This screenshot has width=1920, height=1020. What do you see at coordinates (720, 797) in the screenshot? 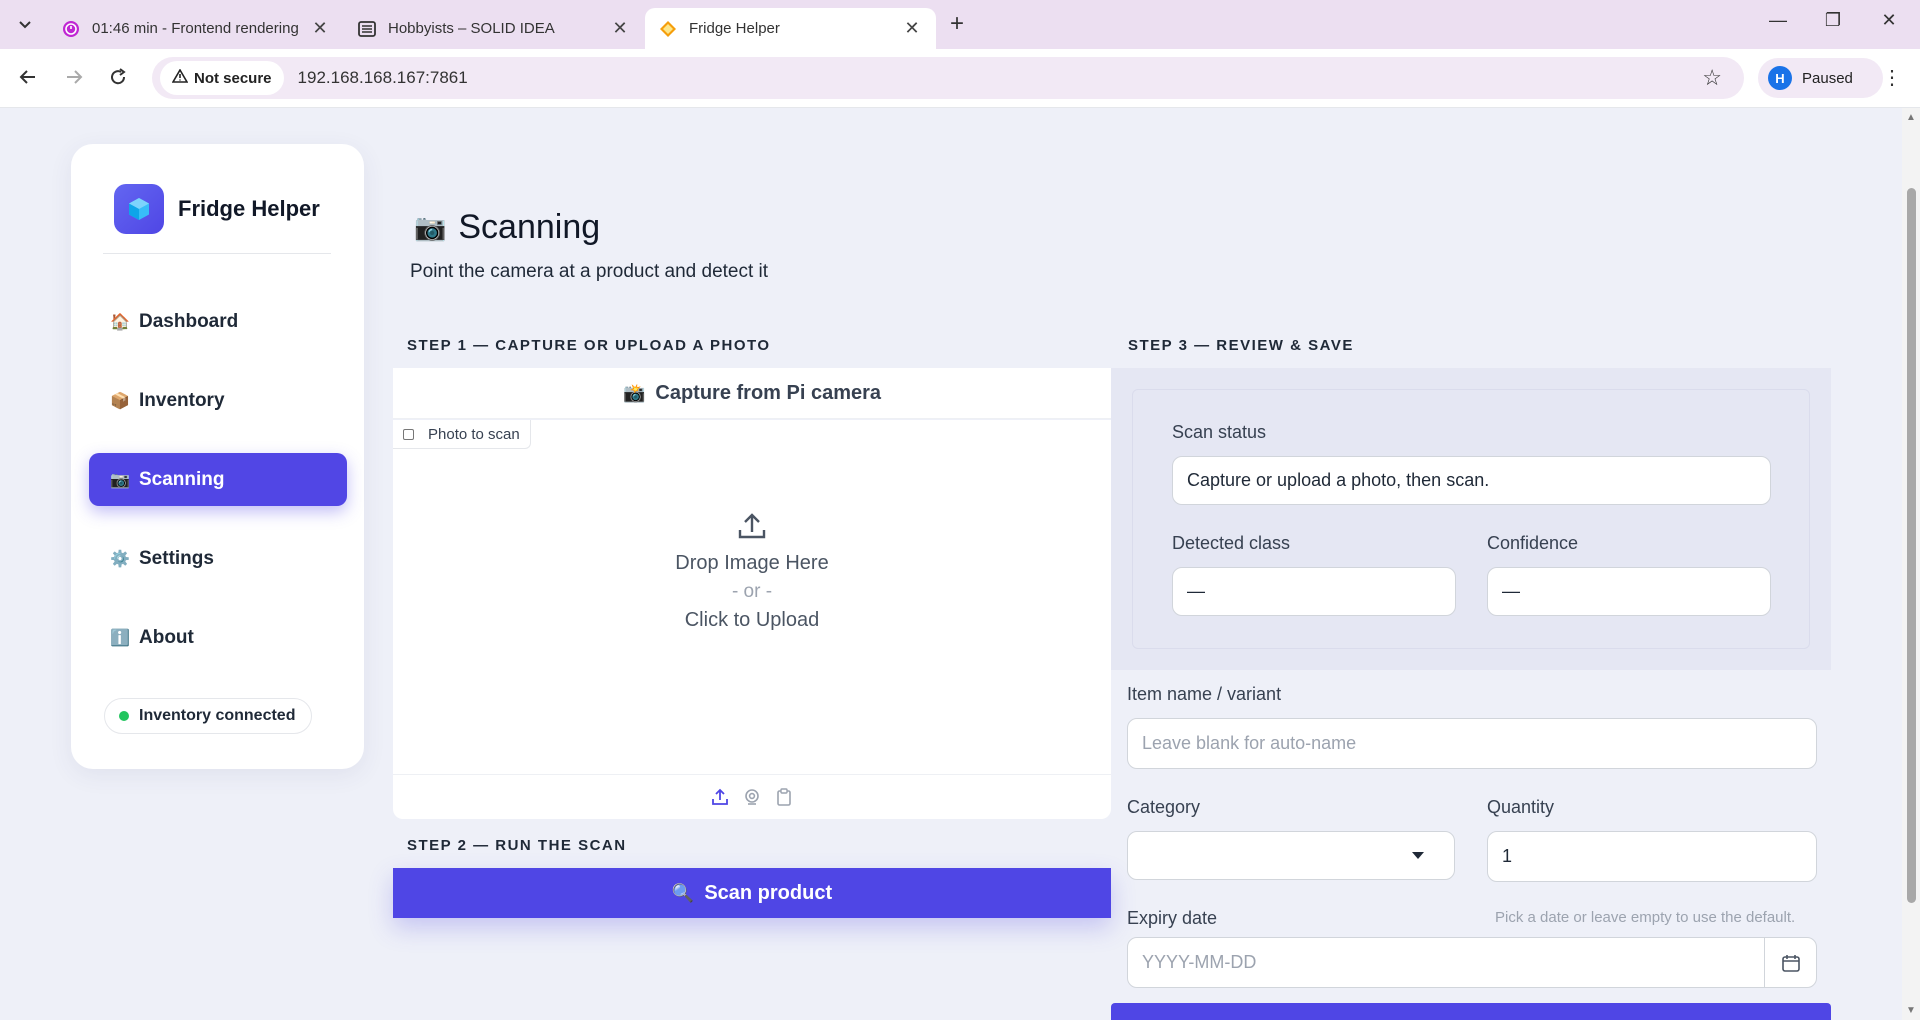
I see `upload-source-icon` at bounding box center [720, 797].